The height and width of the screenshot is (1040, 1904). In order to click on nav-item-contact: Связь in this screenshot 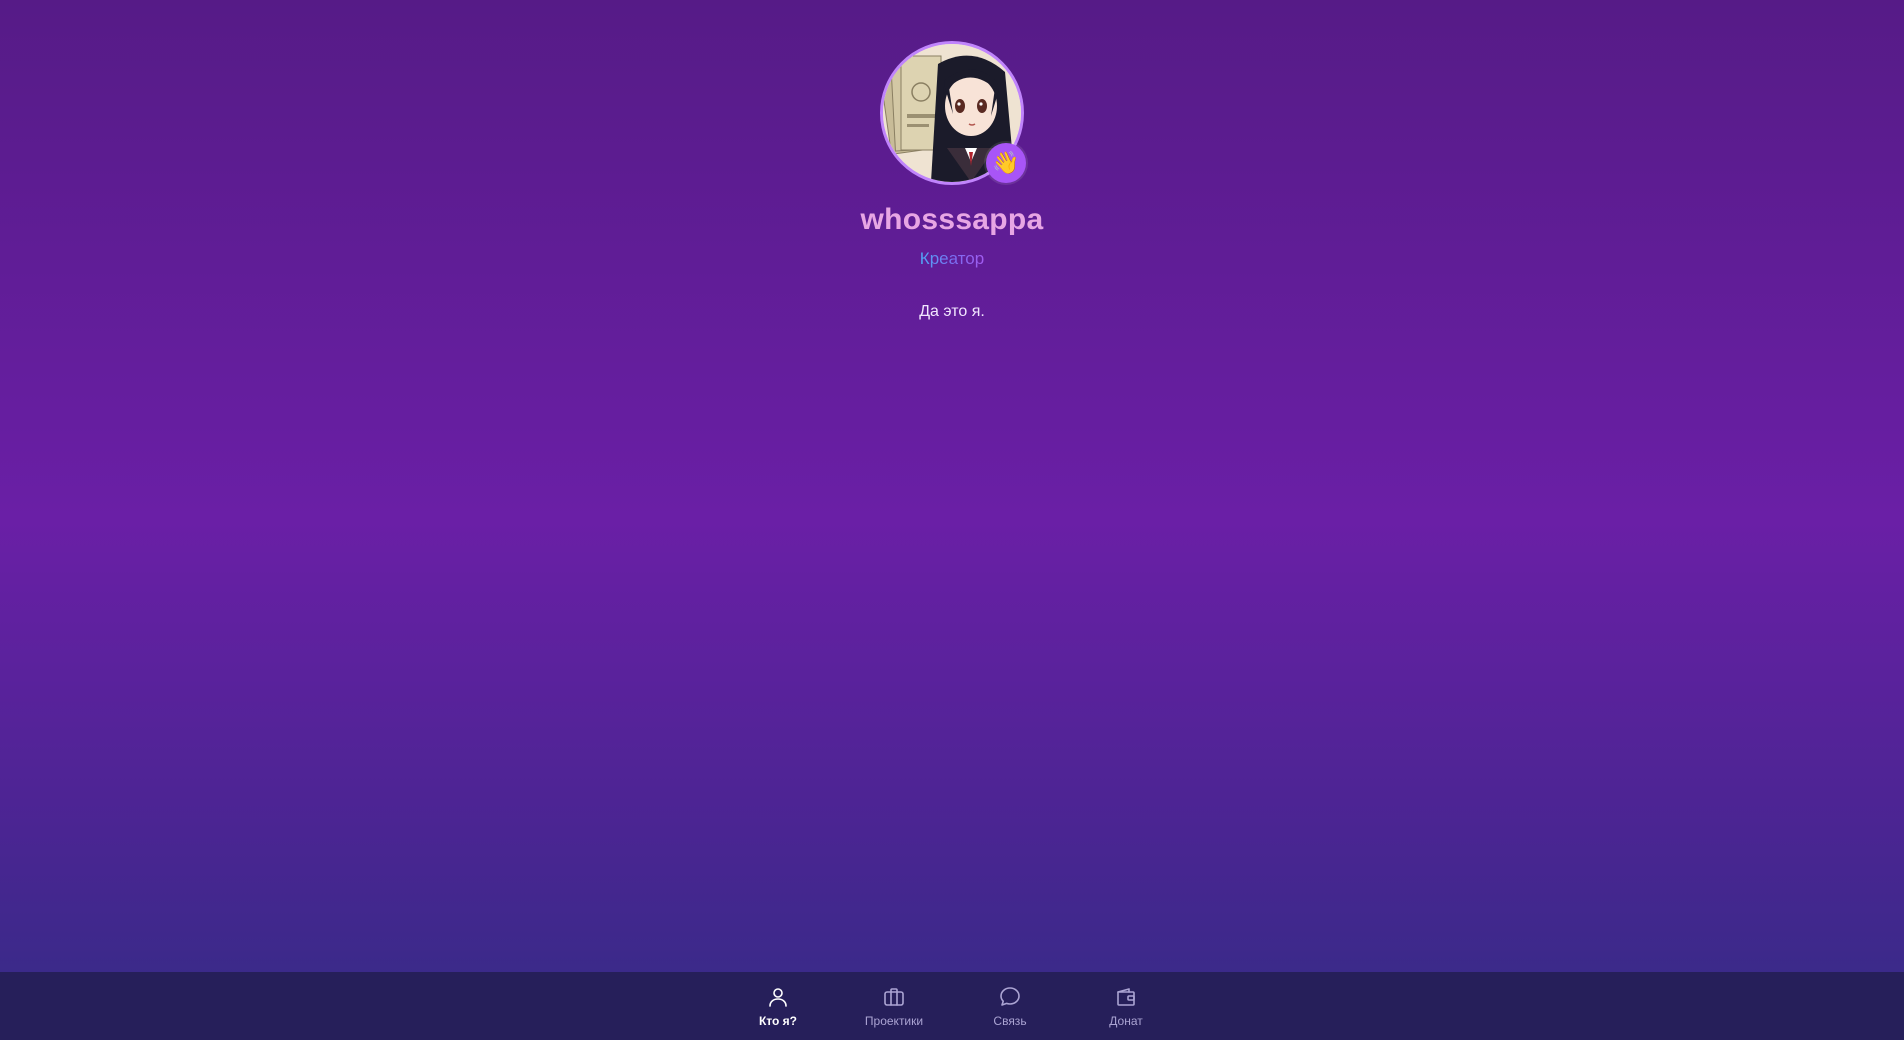, I will do `click(1010, 1006)`.